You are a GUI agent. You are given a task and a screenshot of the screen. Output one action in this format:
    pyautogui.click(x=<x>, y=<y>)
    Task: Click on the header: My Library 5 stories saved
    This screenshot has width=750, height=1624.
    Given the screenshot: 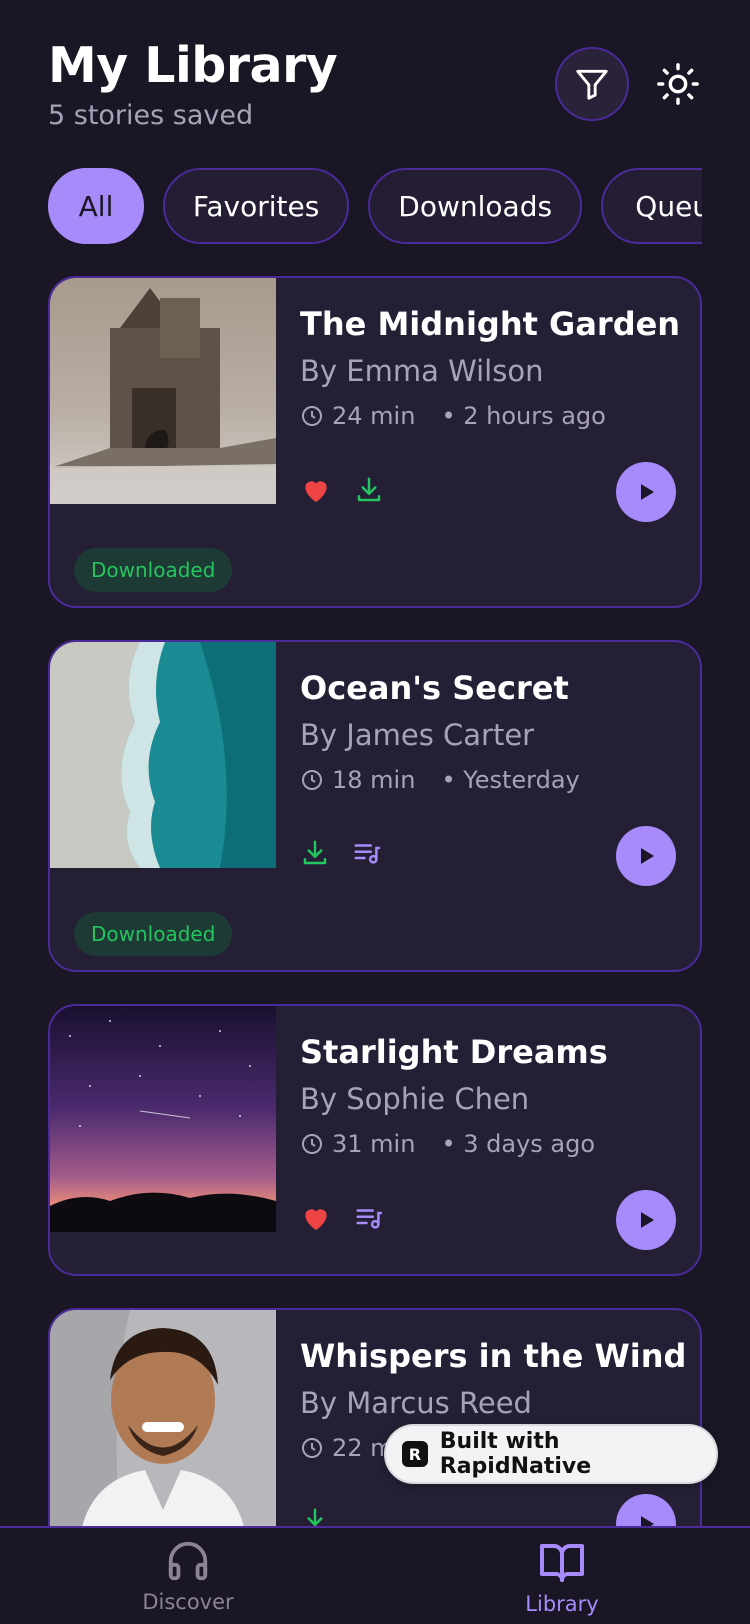 What is the action you would take?
    pyautogui.click(x=193, y=83)
    